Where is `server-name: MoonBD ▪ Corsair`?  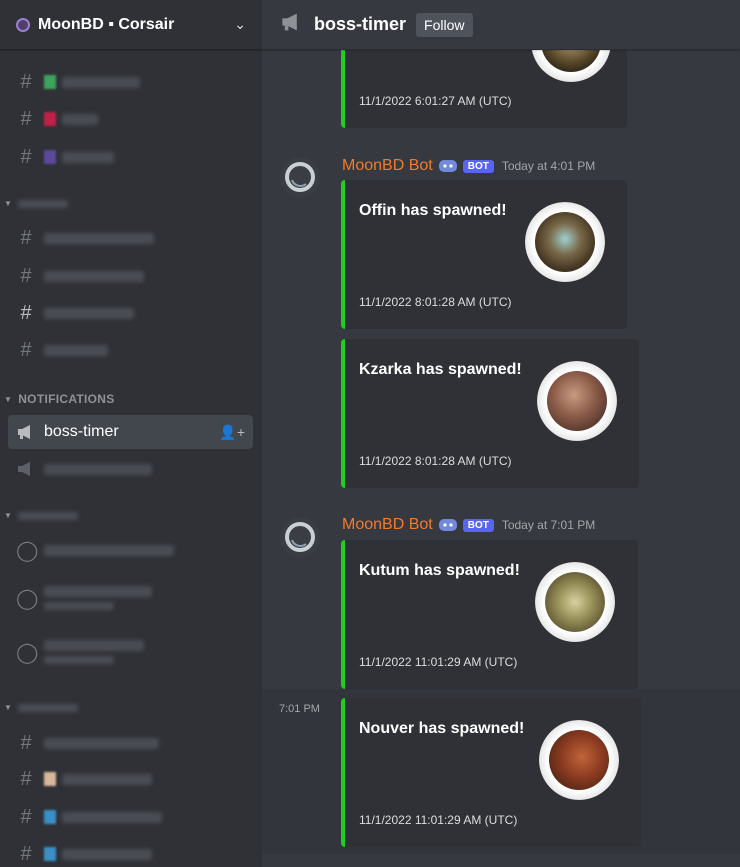 server-name: MoonBD ▪ Corsair is located at coordinates (106, 24).